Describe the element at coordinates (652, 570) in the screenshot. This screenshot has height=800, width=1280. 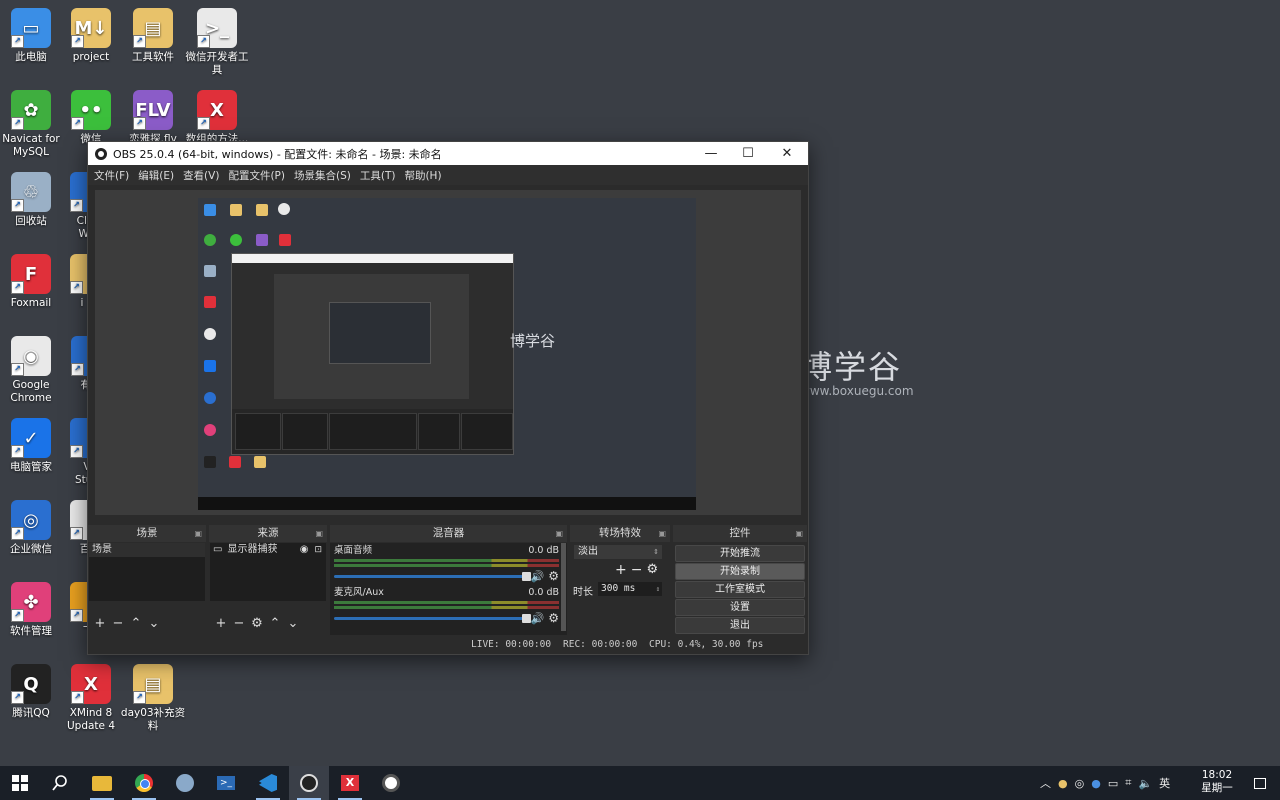
I see `transition-settings-icon: ⚙` at that location.